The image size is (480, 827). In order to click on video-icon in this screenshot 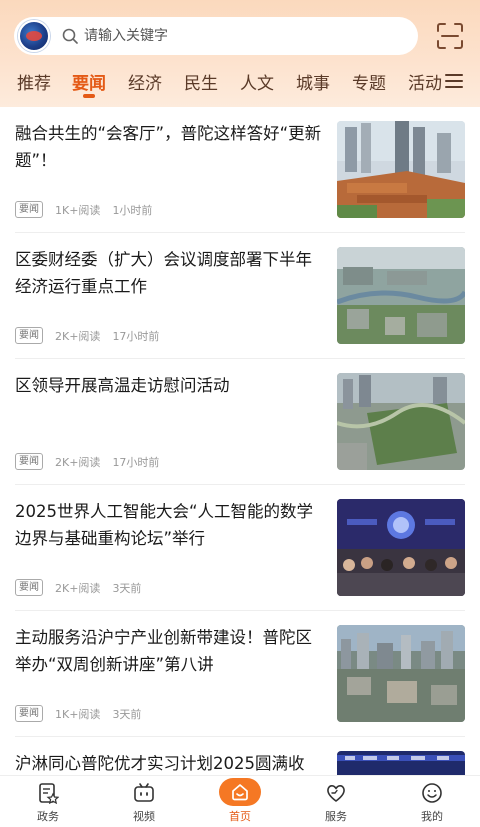, I will do `click(144, 792)`.